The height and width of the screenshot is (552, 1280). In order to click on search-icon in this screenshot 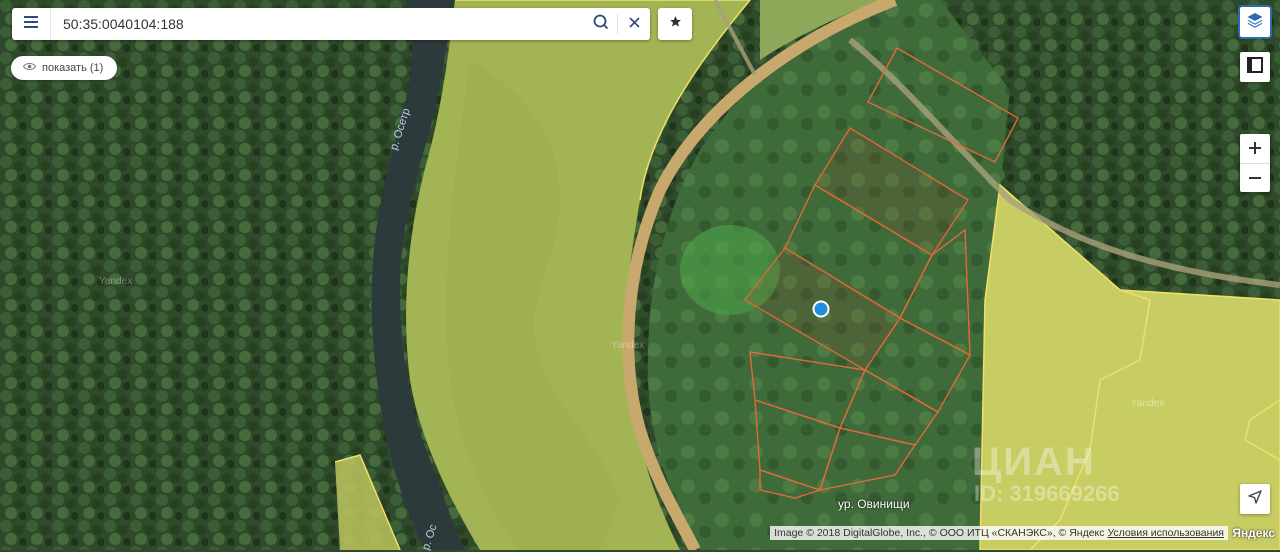, I will do `click(601, 24)`.